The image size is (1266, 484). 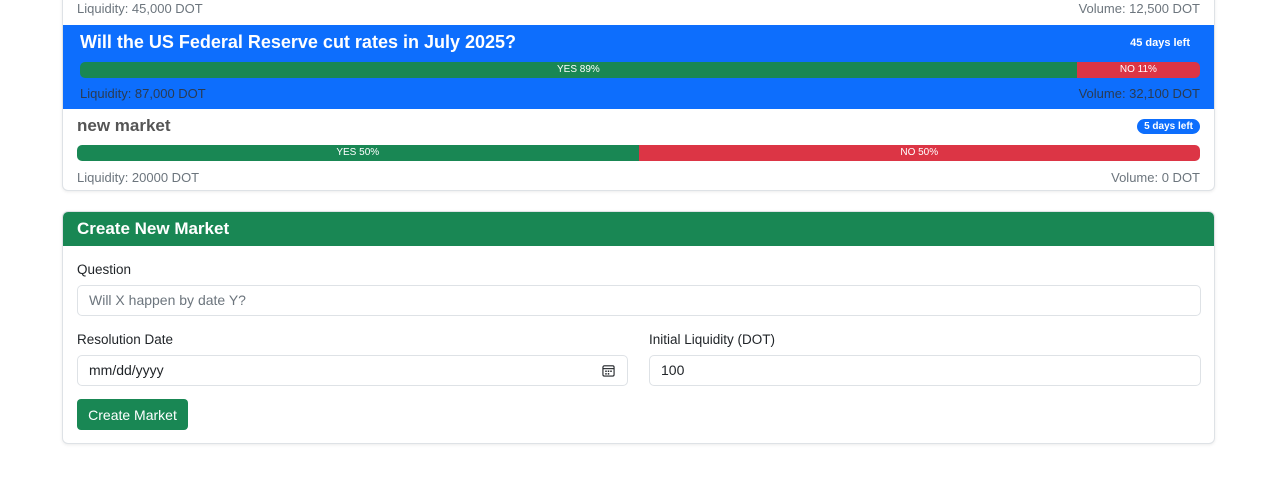 What do you see at coordinates (126, 370) in the screenshot?
I see `date-placeholder: mm/dd/yyyy` at bounding box center [126, 370].